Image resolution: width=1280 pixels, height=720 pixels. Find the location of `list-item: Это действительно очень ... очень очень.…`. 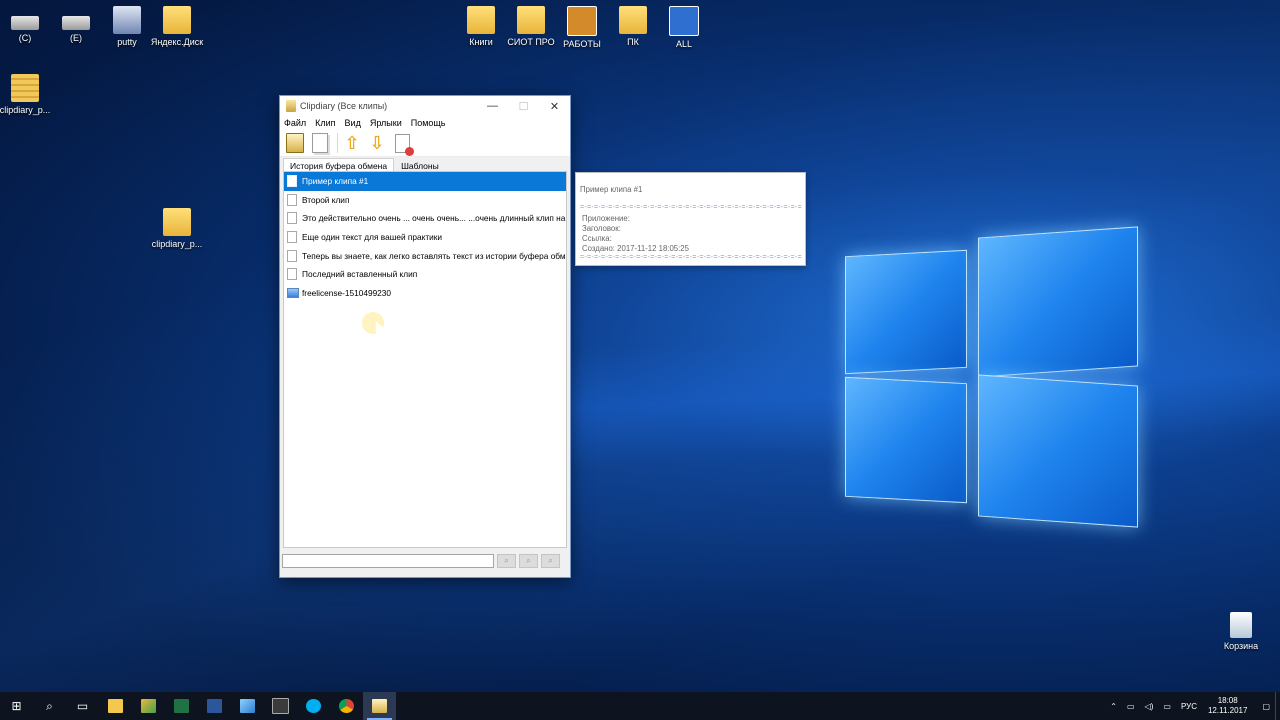

list-item: Это действительно очень ... очень очень.… is located at coordinates (425, 218).